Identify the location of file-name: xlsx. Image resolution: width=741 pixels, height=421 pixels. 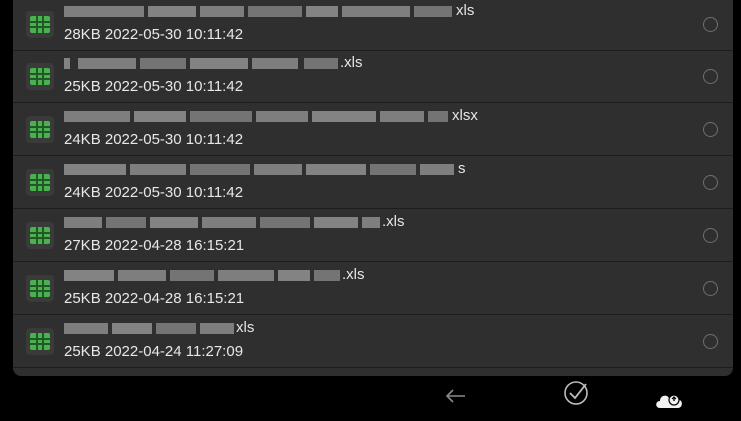
(304, 116).